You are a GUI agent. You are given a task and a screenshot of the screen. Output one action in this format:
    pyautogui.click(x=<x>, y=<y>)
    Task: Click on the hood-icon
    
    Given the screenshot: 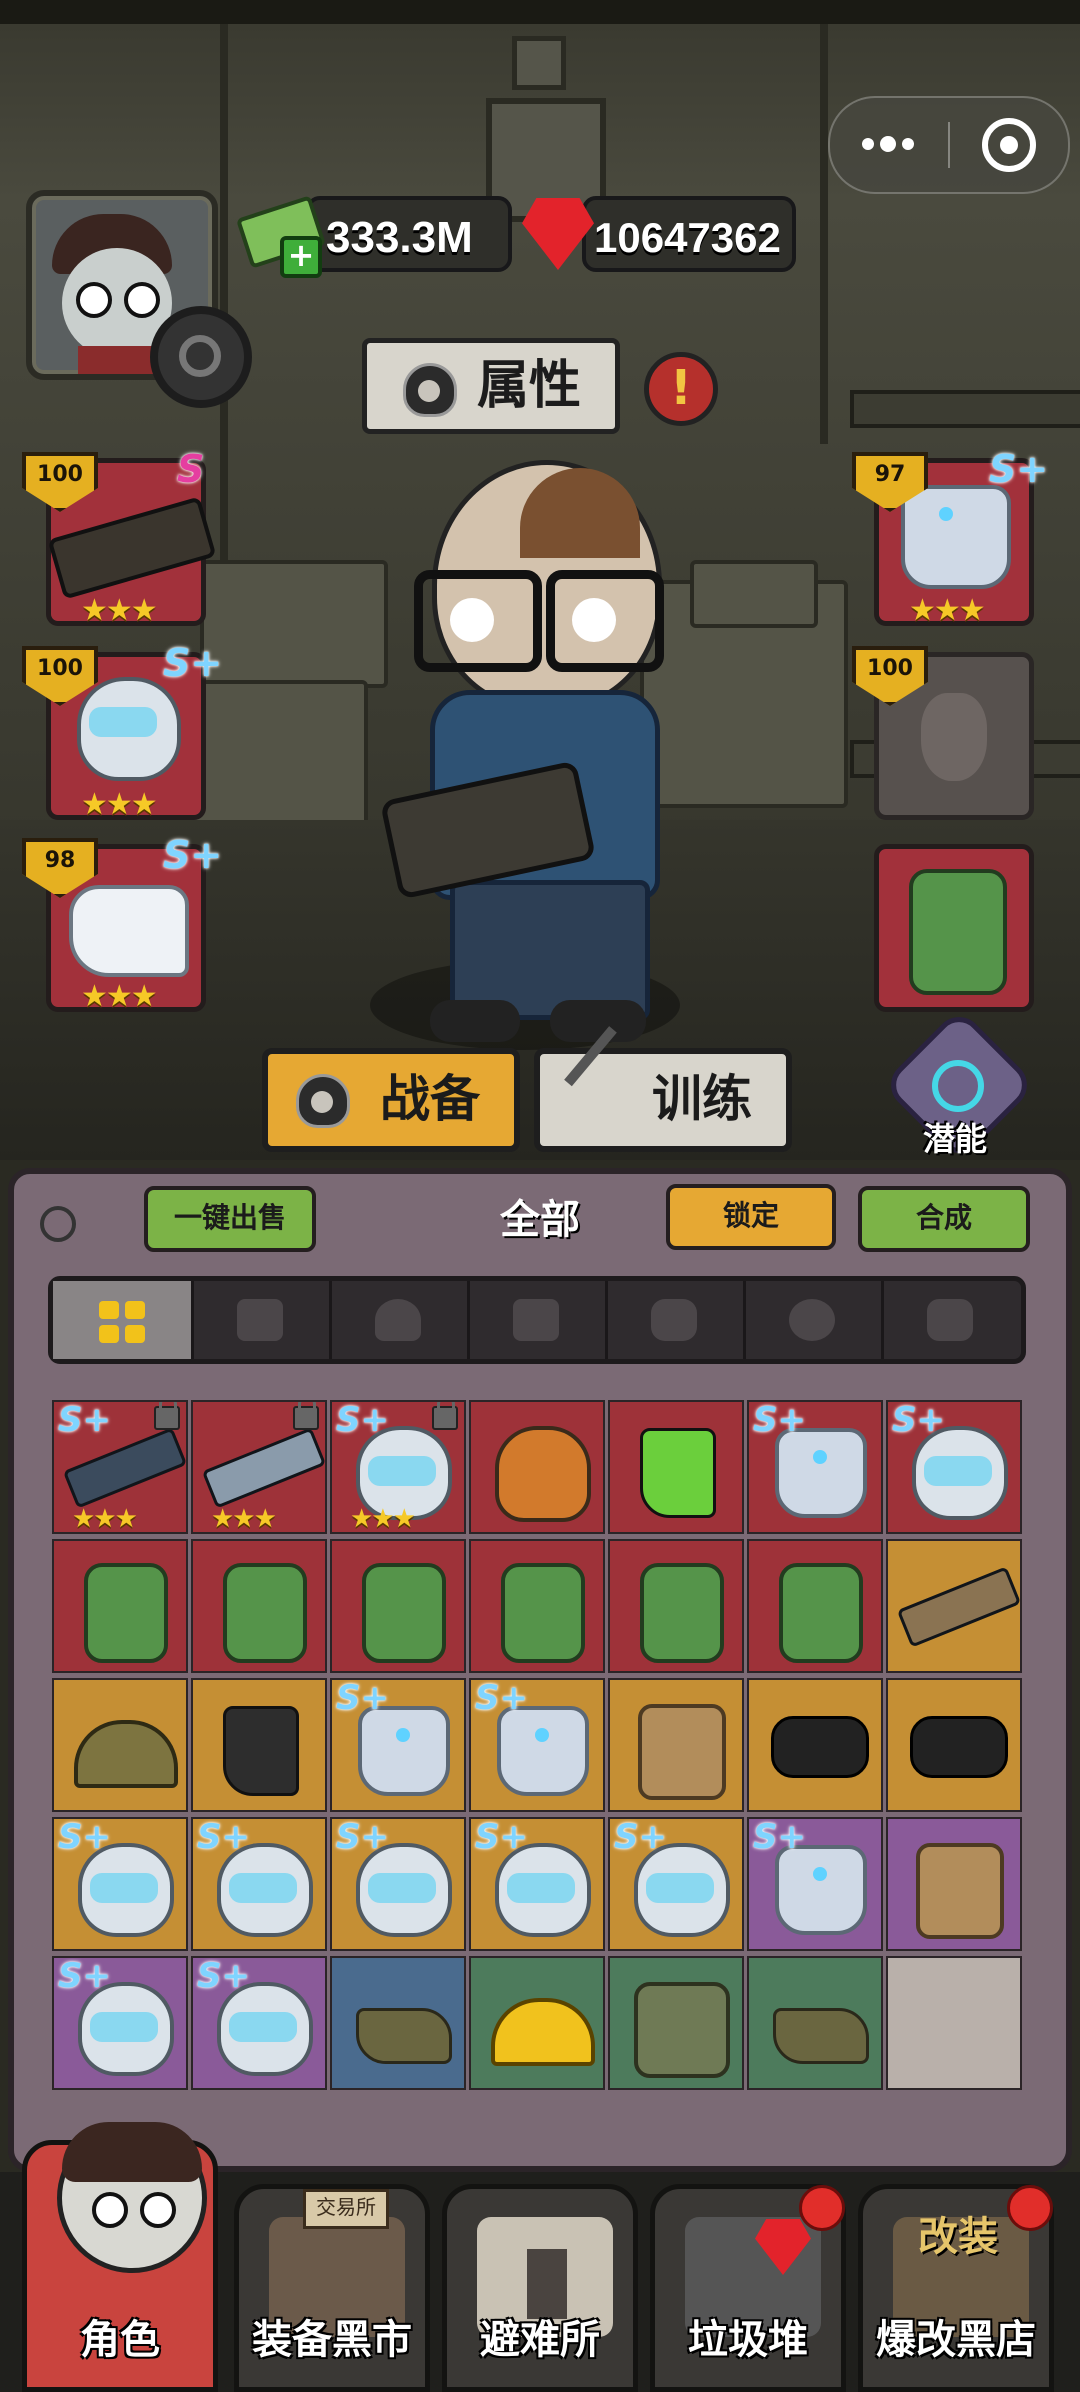 What is the action you would take?
    pyautogui.click(x=323, y=1101)
    